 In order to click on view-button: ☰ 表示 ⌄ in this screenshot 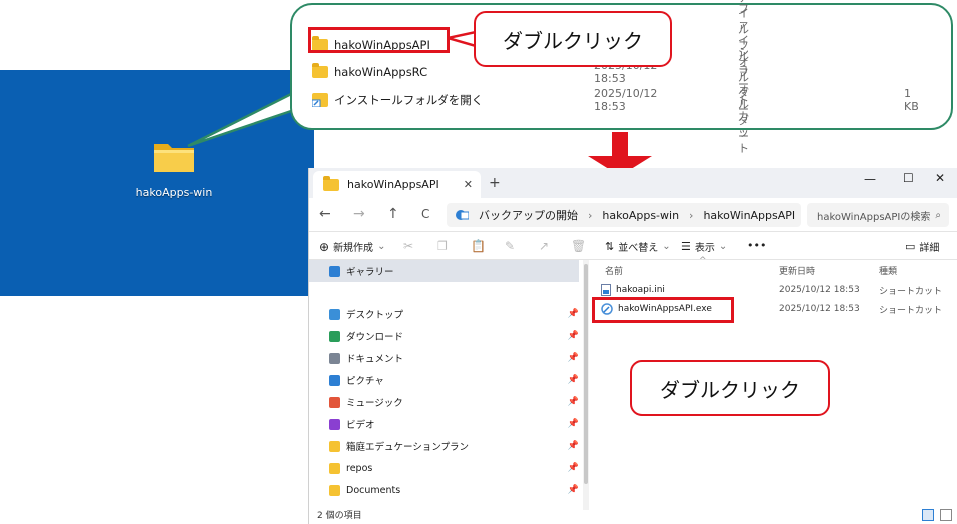, I will do `click(704, 246)`.